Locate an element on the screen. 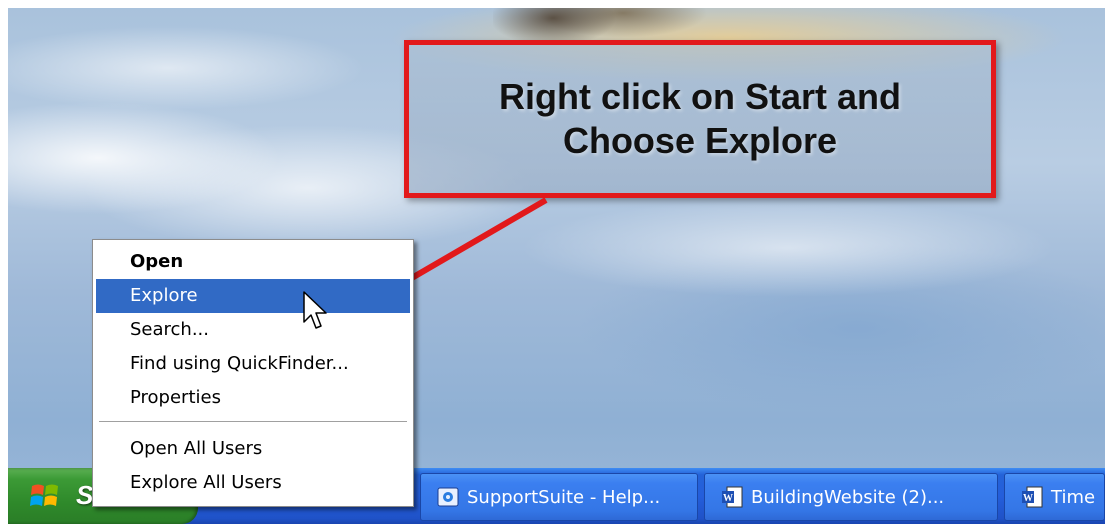 This screenshot has width=1105, height=524. mouse-pointer-icon is located at coordinates (315, 310).